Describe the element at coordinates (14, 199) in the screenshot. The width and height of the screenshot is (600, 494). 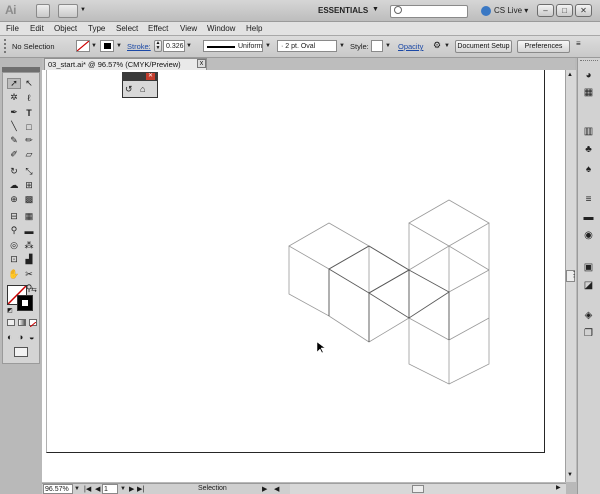
I see `shape-builder-tool-icon: ⊕` at that location.